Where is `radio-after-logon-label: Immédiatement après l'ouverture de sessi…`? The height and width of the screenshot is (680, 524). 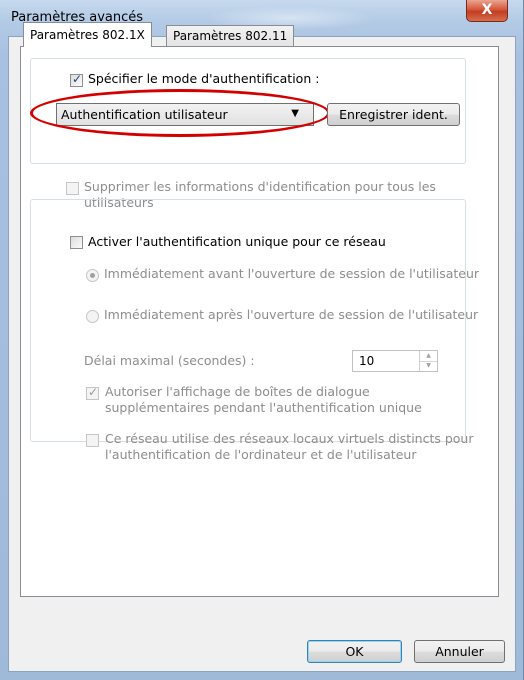
radio-after-logon-label: Immédiatement après l'ouverture de sessi… is located at coordinates (291, 314).